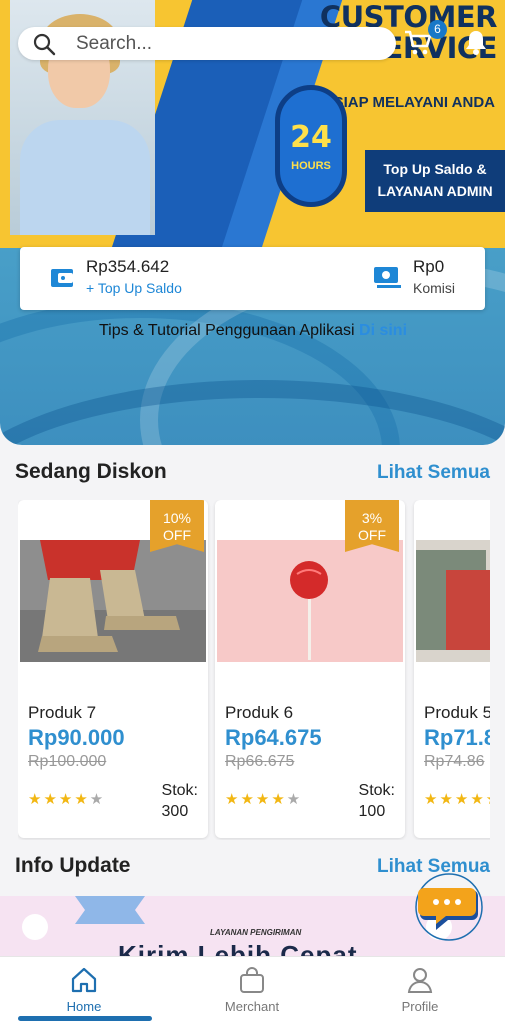 This screenshot has width=505, height=1024. I want to click on nav-item-home: Home, so click(84, 989).